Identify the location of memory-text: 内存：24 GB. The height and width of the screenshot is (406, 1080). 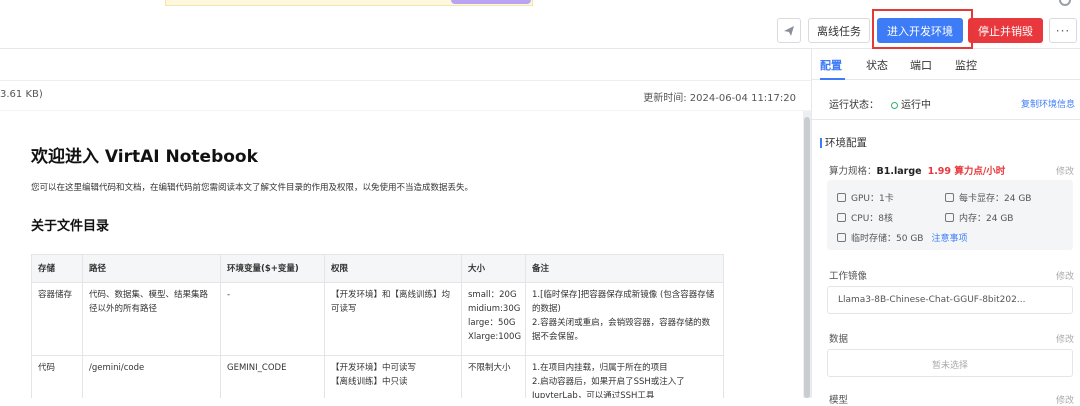
(986, 219).